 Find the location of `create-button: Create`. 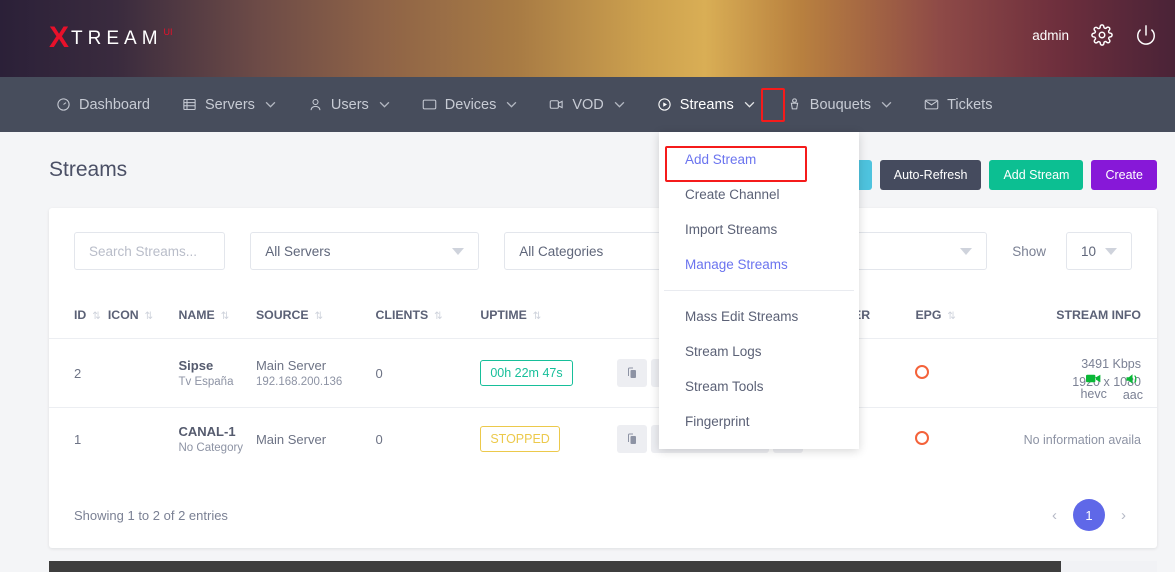

create-button: Create is located at coordinates (1124, 175).